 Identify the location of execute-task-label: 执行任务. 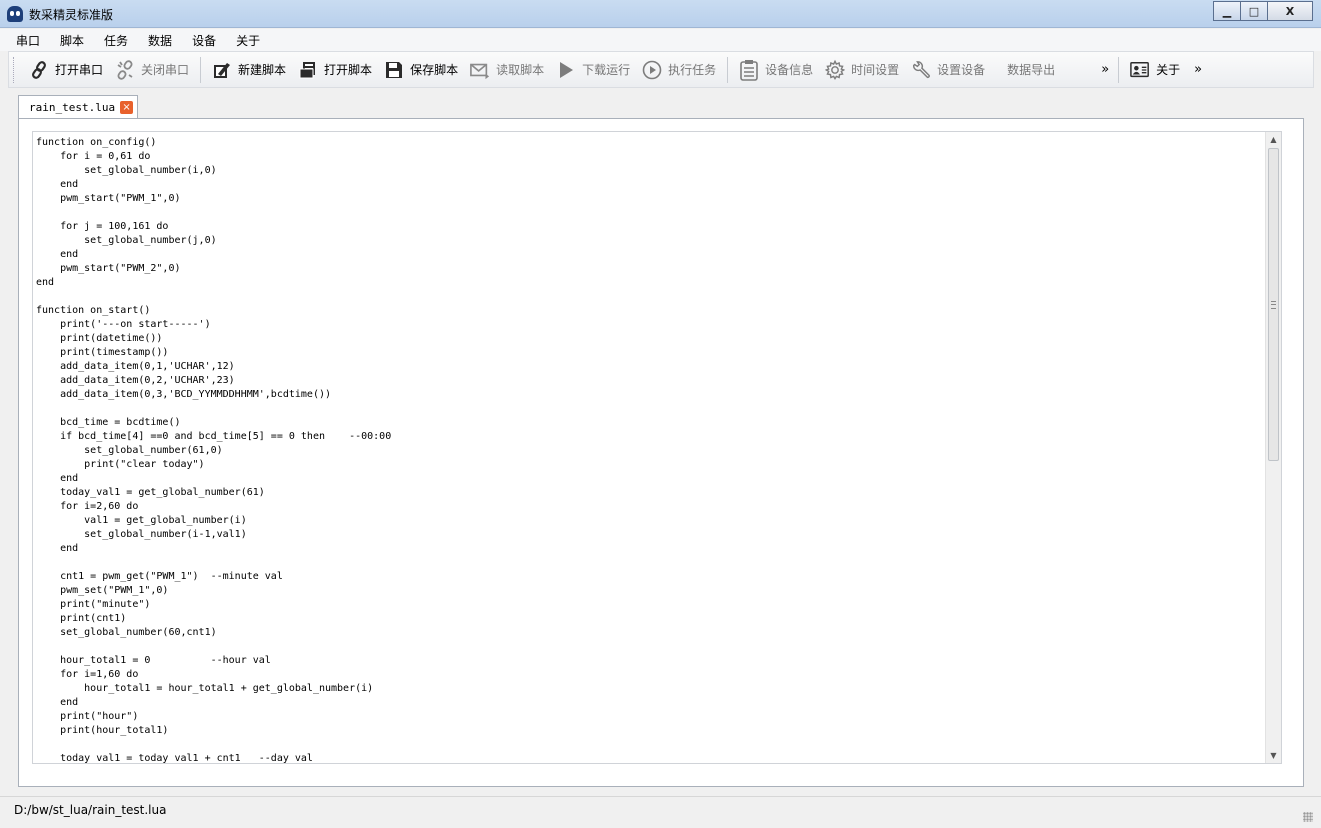
(692, 70).